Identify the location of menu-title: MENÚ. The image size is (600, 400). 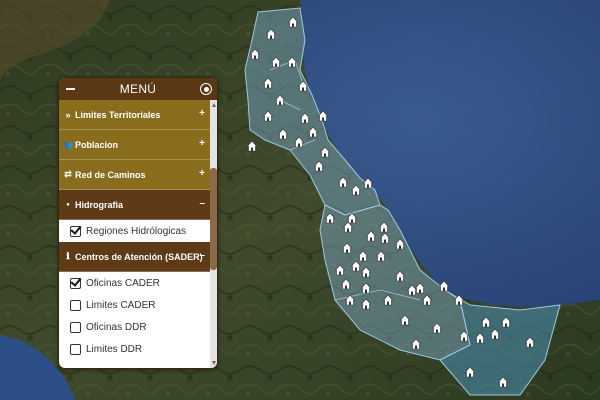
(138, 89).